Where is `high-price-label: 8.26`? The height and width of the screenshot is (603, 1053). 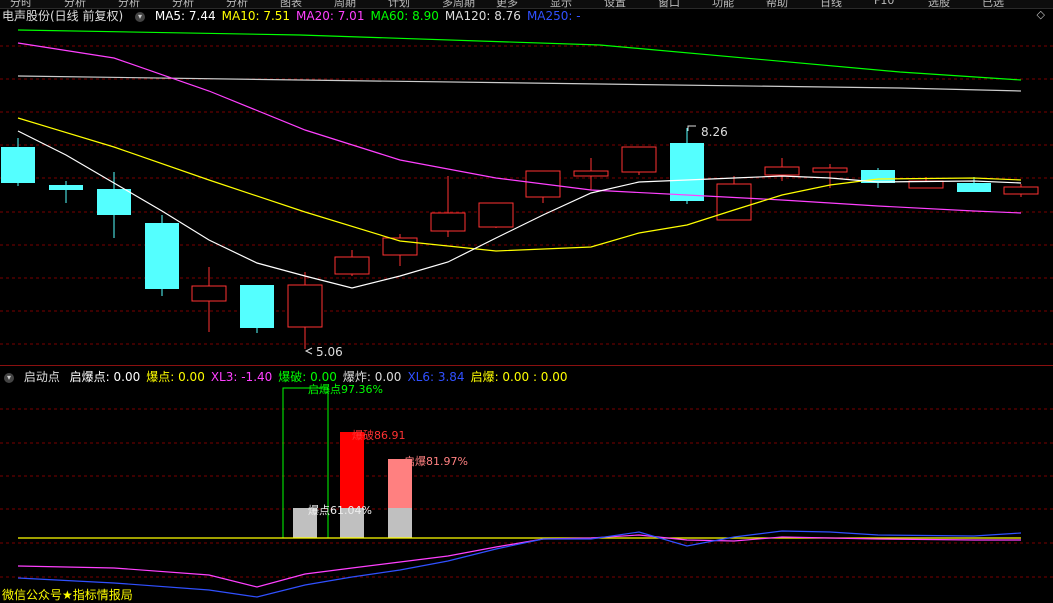
high-price-label: 8.26 is located at coordinates (714, 132).